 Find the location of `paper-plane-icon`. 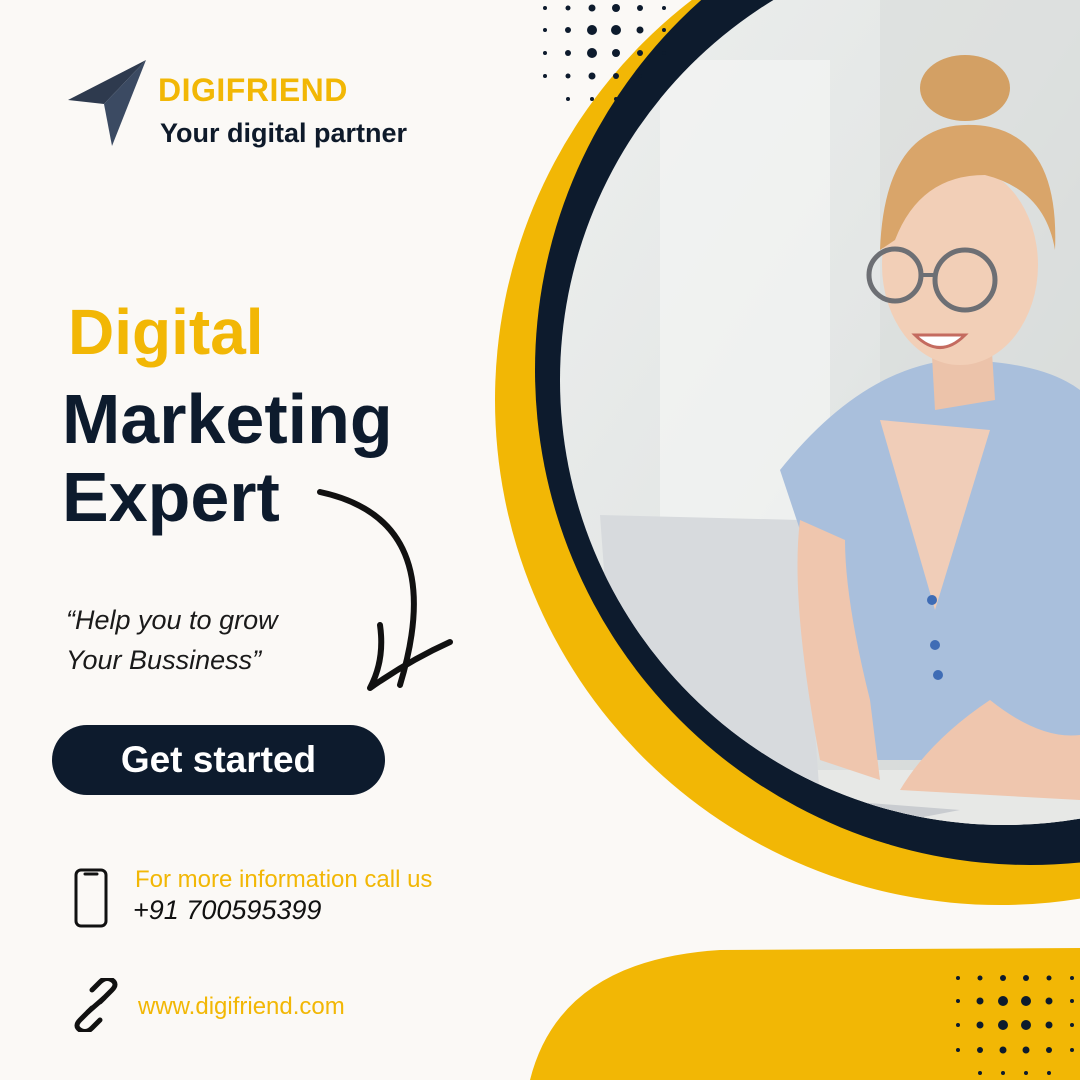

paper-plane-icon is located at coordinates (107, 103).